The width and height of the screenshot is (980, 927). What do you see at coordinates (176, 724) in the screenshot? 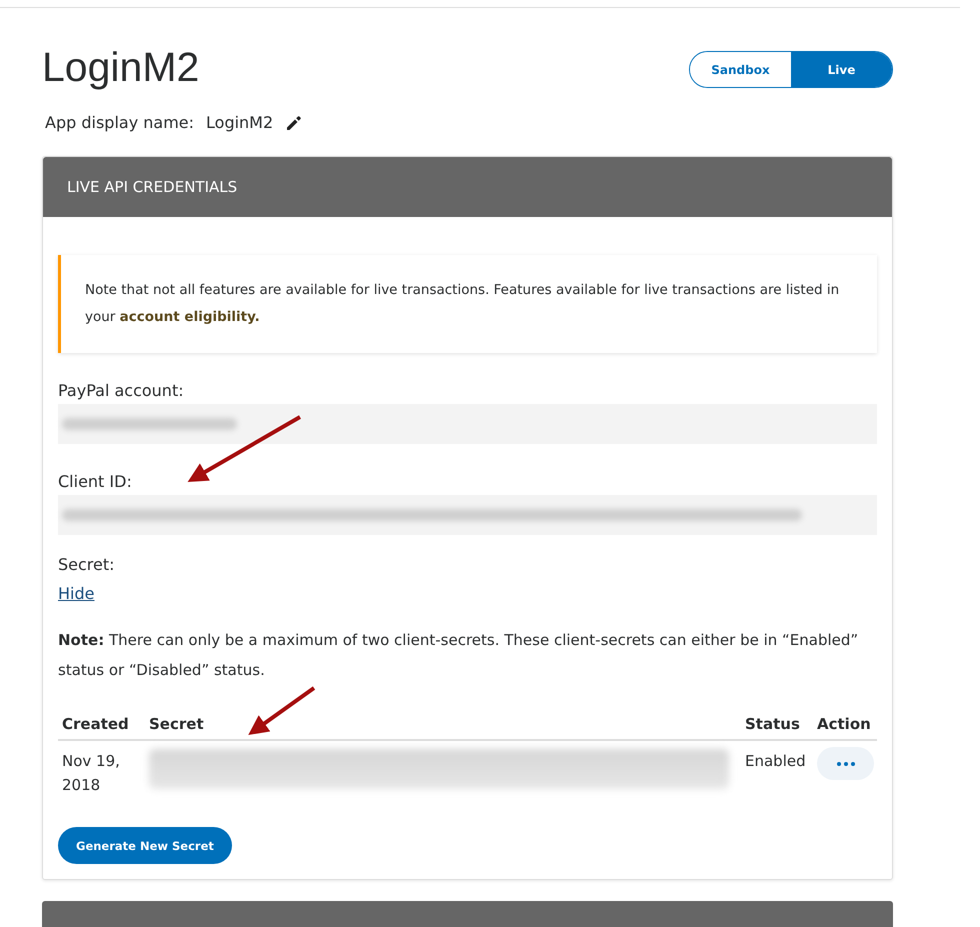
I see `column-header: Secret` at bounding box center [176, 724].